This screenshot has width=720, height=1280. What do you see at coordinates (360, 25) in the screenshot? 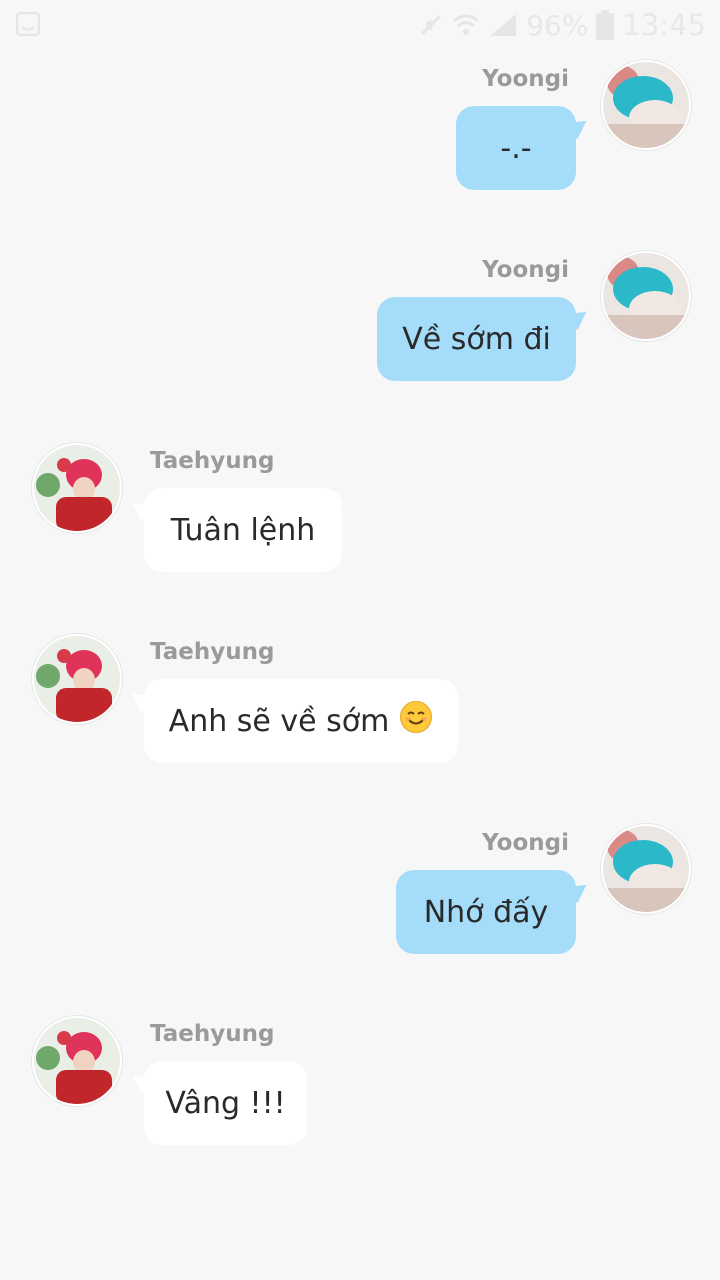
I see `status-bar: 96% 13:45` at bounding box center [360, 25].